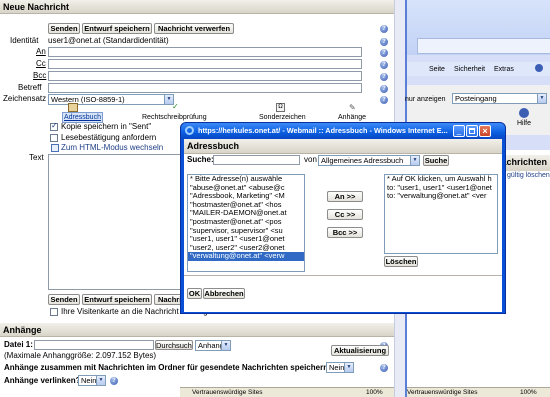 The width and height of the screenshot is (550, 397). I want to click on send-button: Senden, so click(64, 28).